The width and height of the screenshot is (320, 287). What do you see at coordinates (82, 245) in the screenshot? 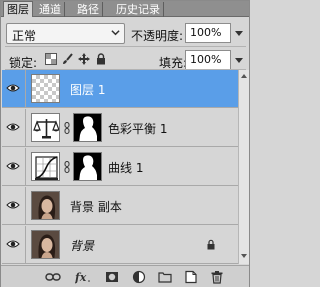
I see `layer-name: 背景` at bounding box center [82, 245].